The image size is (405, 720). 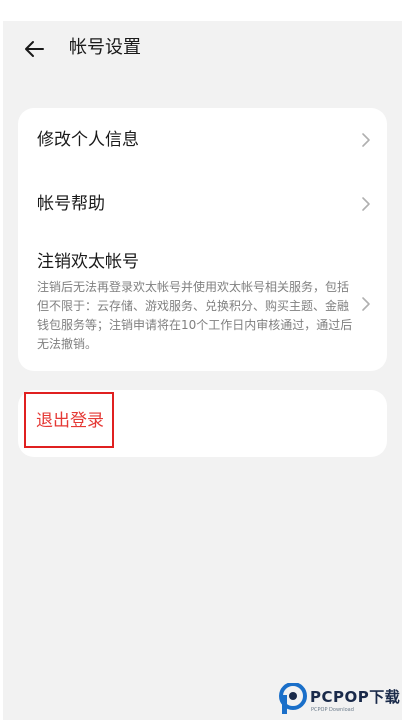 What do you see at coordinates (71, 204) in the screenshot?
I see `settings-item-label: 帐号帮助` at bounding box center [71, 204].